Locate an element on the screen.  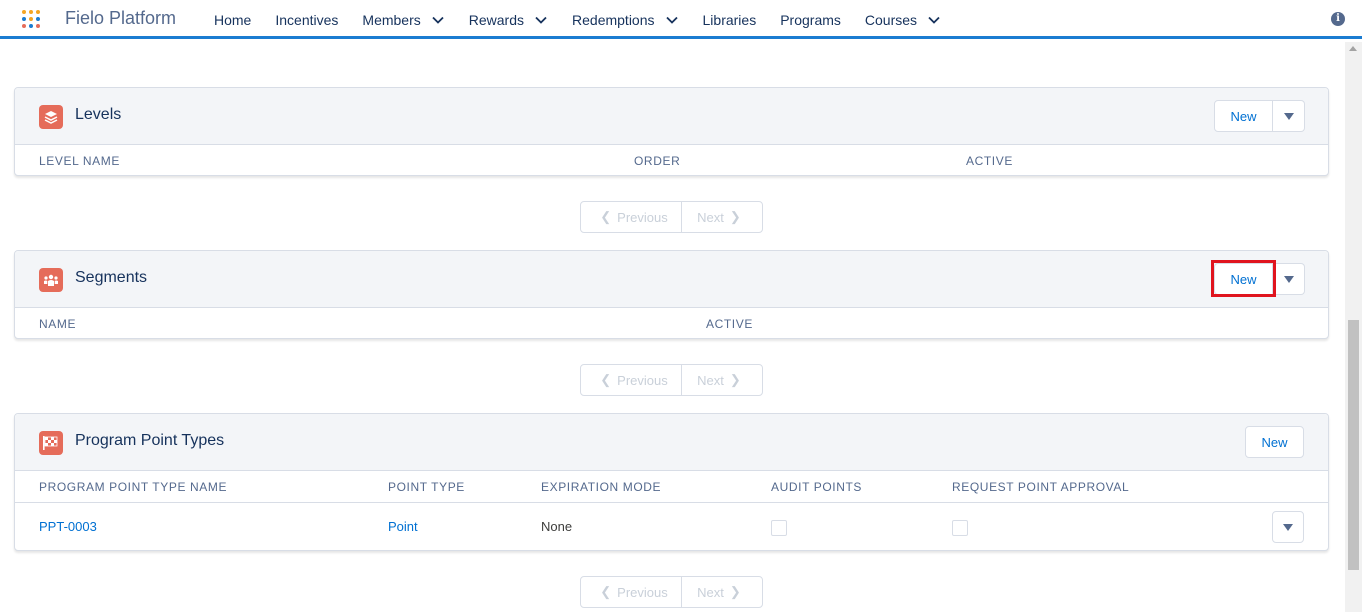
people-icon is located at coordinates (51, 280).